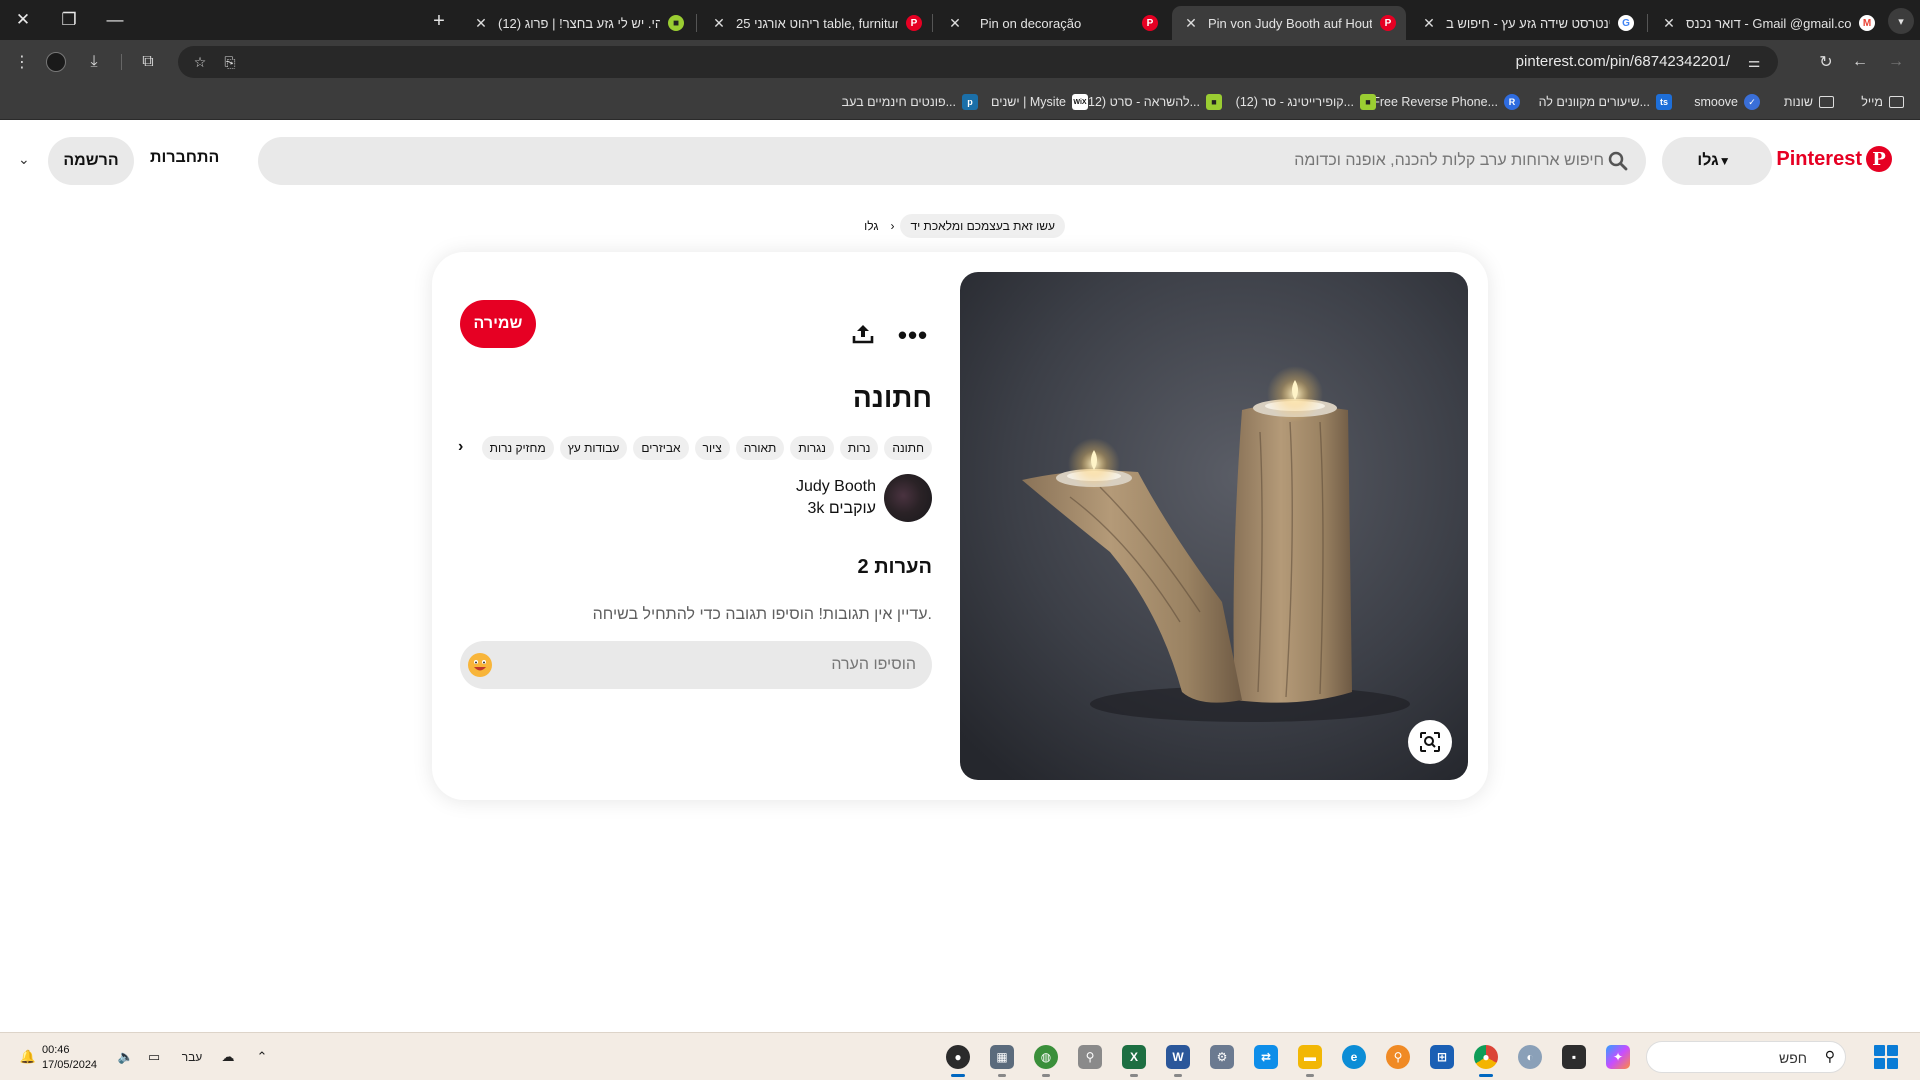 This screenshot has width=1920, height=1080. What do you see at coordinates (23, 20) in the screenshot?
I see `close-window-button: ✕` at bounding box center [23, 20].